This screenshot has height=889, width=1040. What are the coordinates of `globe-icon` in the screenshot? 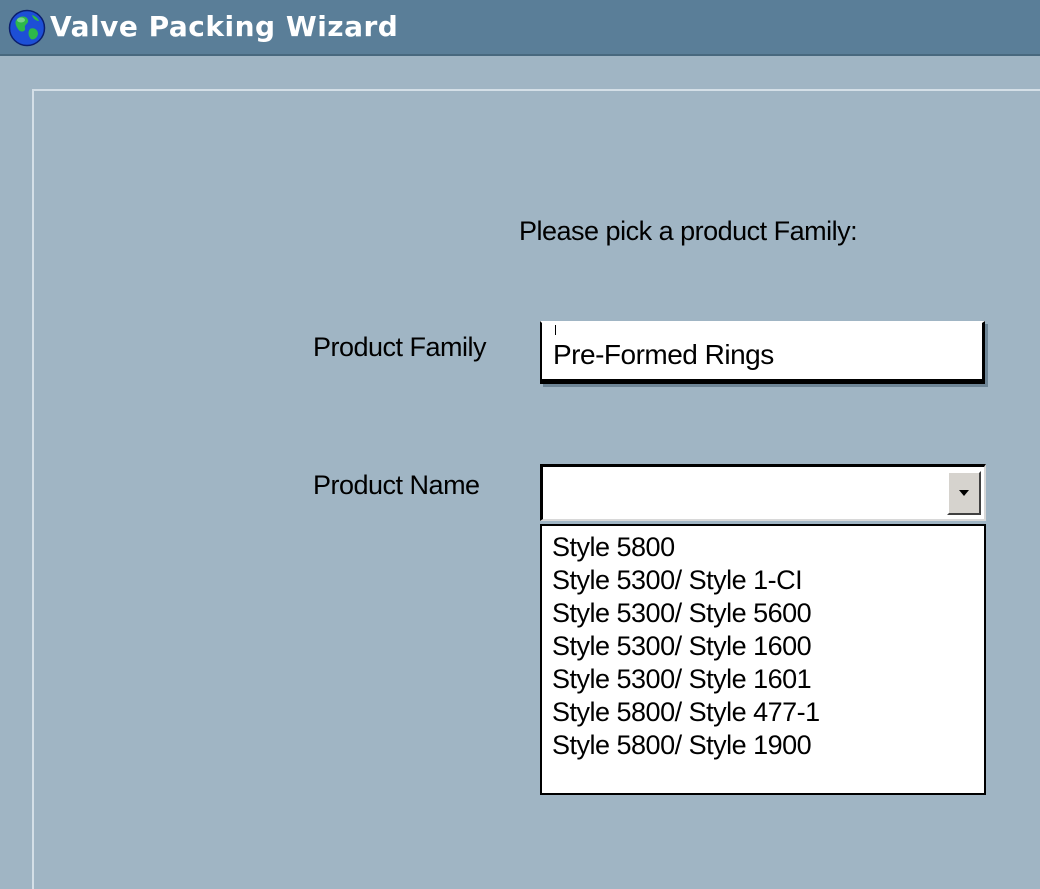 It's located at (27, 28).